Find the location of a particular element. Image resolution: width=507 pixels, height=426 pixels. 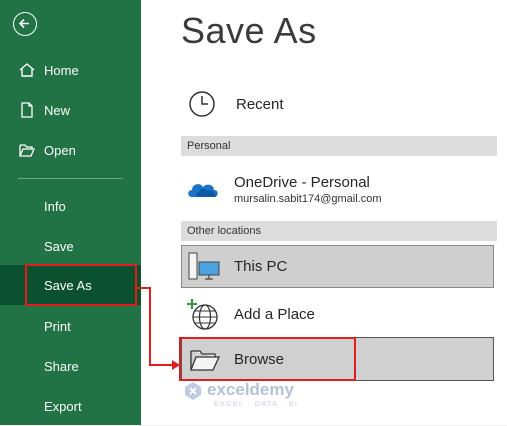

watermark-tagline: EXCEL · DATA · BI is located at coordinates (256, 404).